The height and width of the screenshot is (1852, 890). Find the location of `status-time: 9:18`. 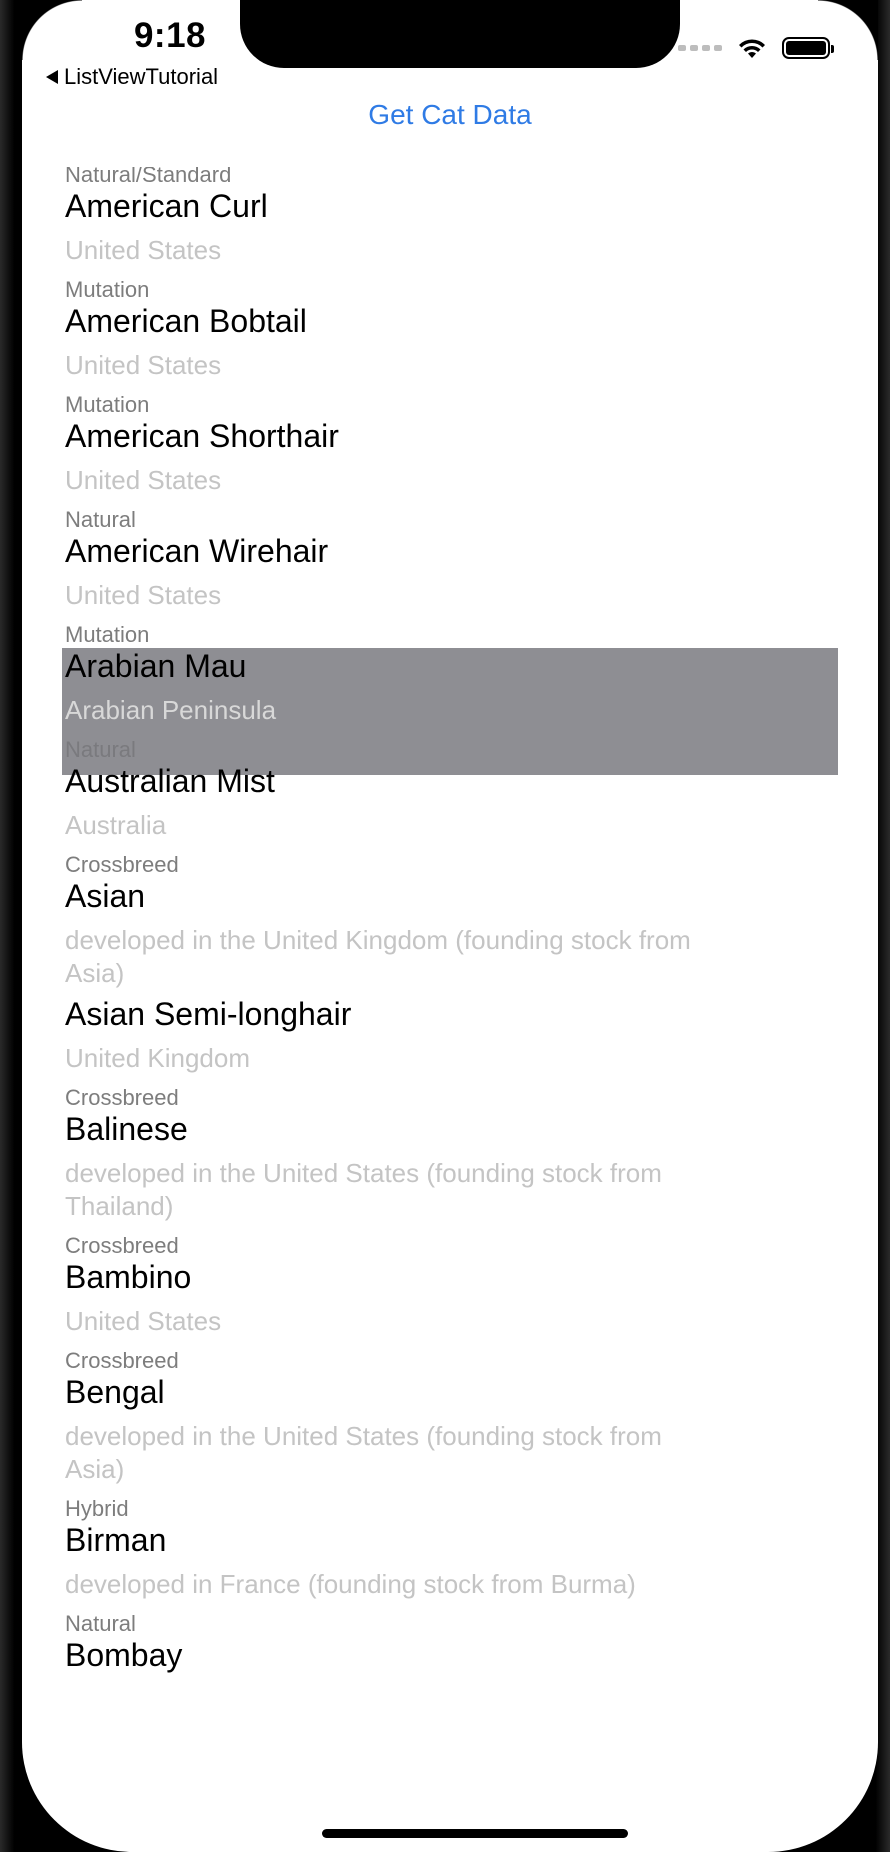

status-time: 9:18 is located at coordinates (170, 35).